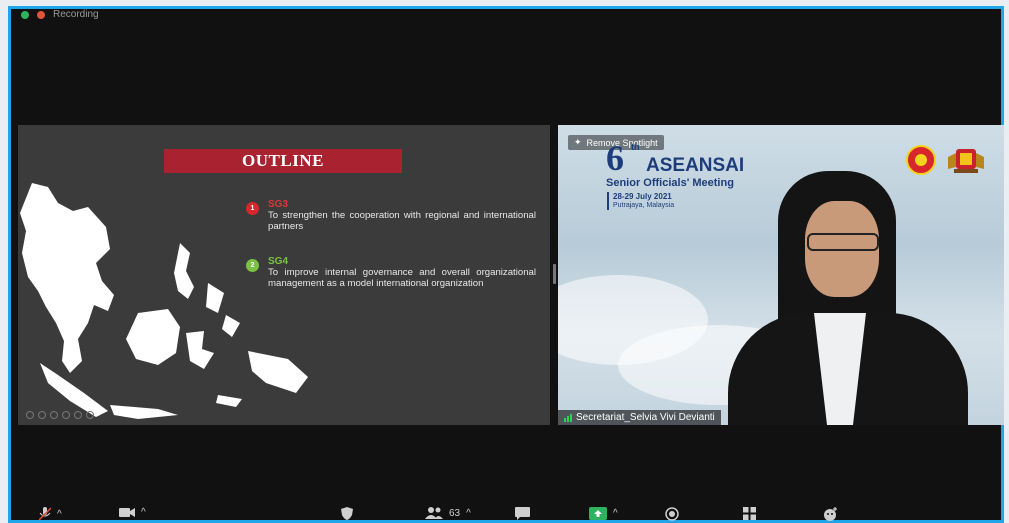  I want to click on security-button, so click(347, 513).